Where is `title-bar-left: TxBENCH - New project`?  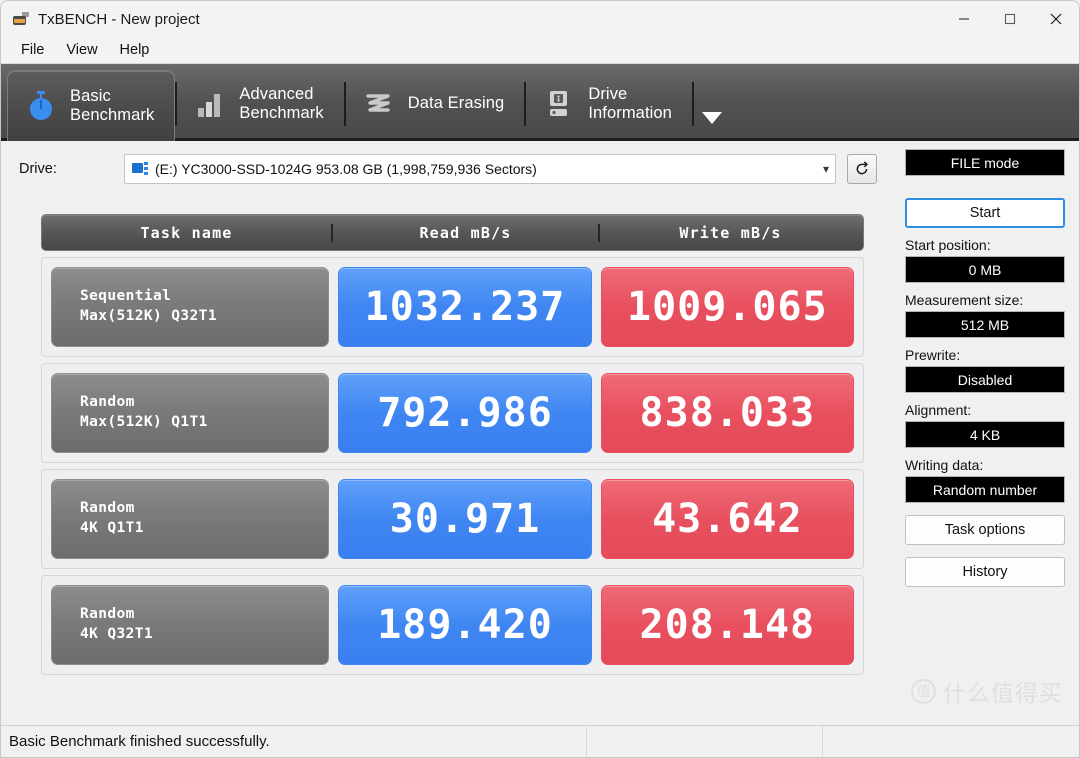 title-bar-left: TxBENCH - New project is located at coordinates (471, 19).